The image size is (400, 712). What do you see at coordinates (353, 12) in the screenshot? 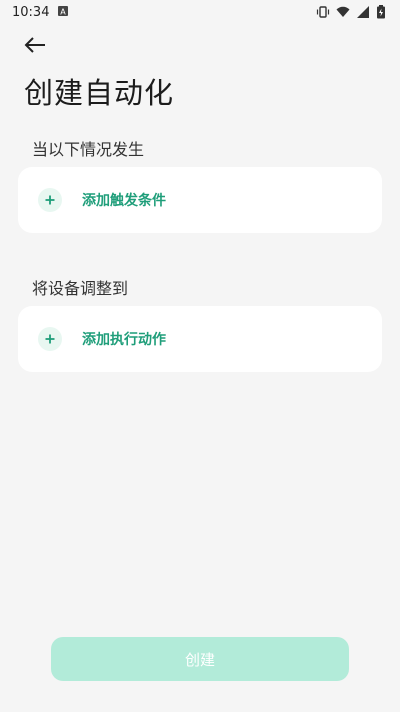
I see `status-right` at bounding box center [353, 12].